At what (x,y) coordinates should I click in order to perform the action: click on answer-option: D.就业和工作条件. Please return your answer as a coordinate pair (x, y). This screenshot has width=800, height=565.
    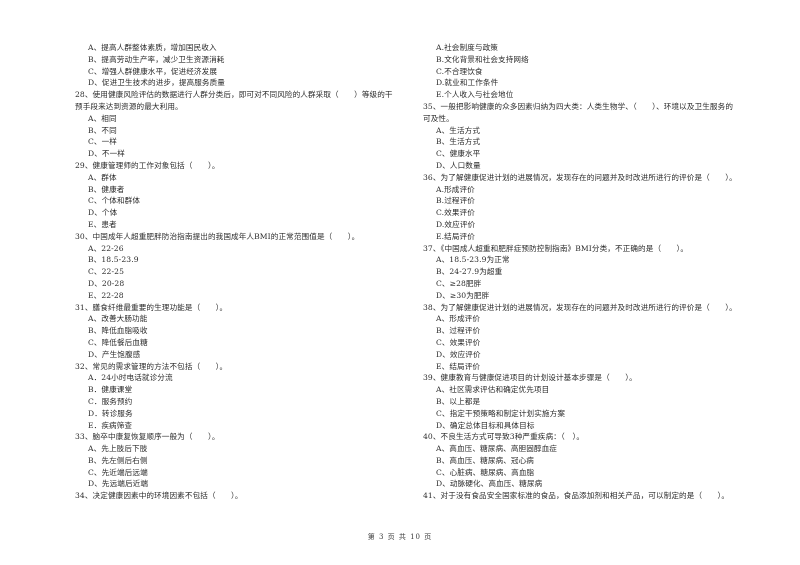
    Looking at the image, I should click on (467, 83).